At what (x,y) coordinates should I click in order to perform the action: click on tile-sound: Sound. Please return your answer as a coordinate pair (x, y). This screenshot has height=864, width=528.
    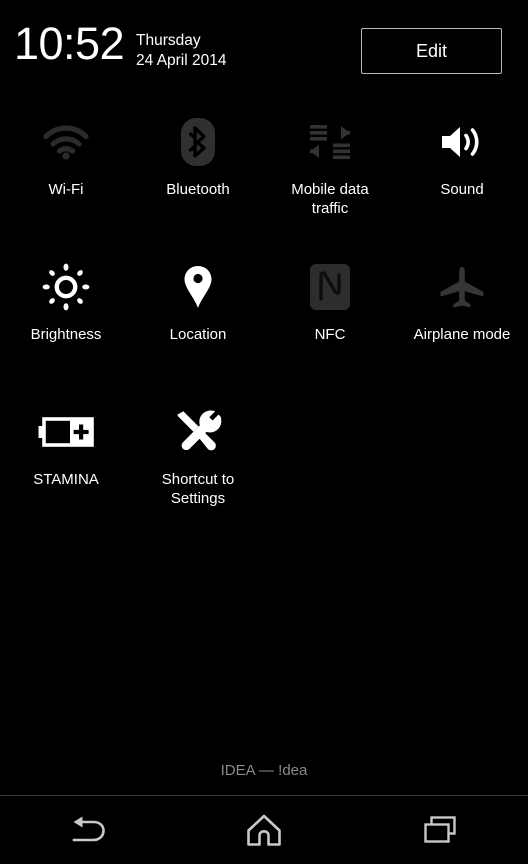
    Looking at the image, I should click on (462, 180).